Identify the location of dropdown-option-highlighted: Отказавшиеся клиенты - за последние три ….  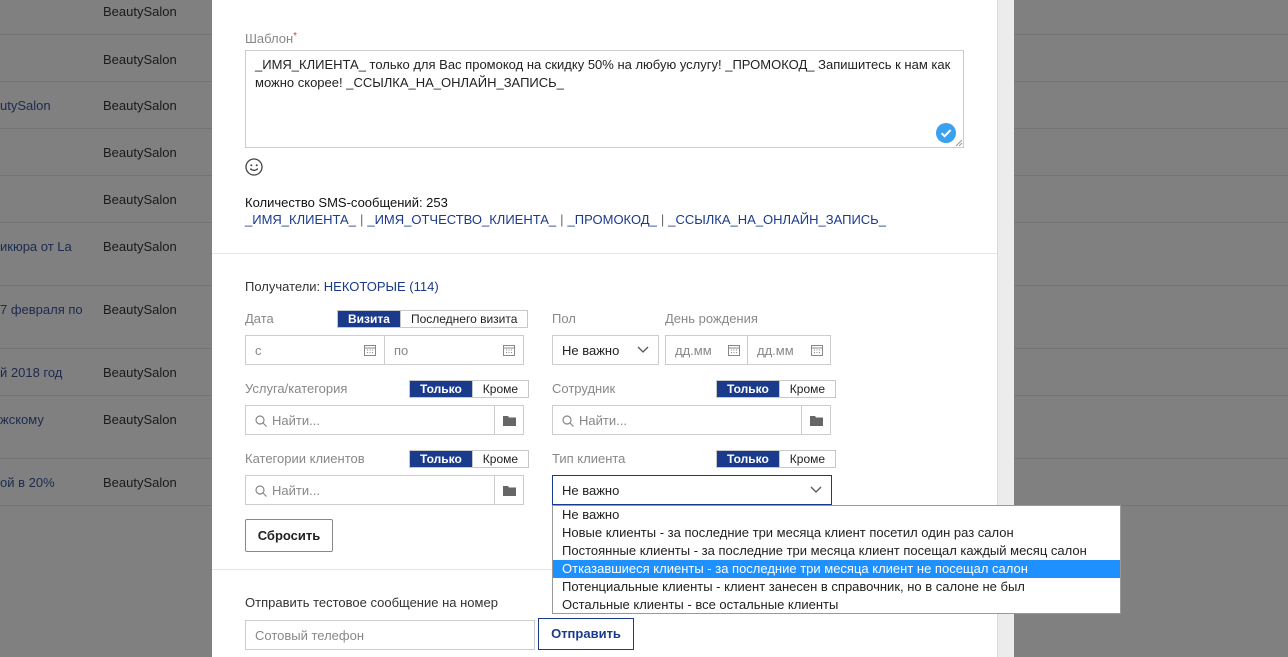
(836, 569).